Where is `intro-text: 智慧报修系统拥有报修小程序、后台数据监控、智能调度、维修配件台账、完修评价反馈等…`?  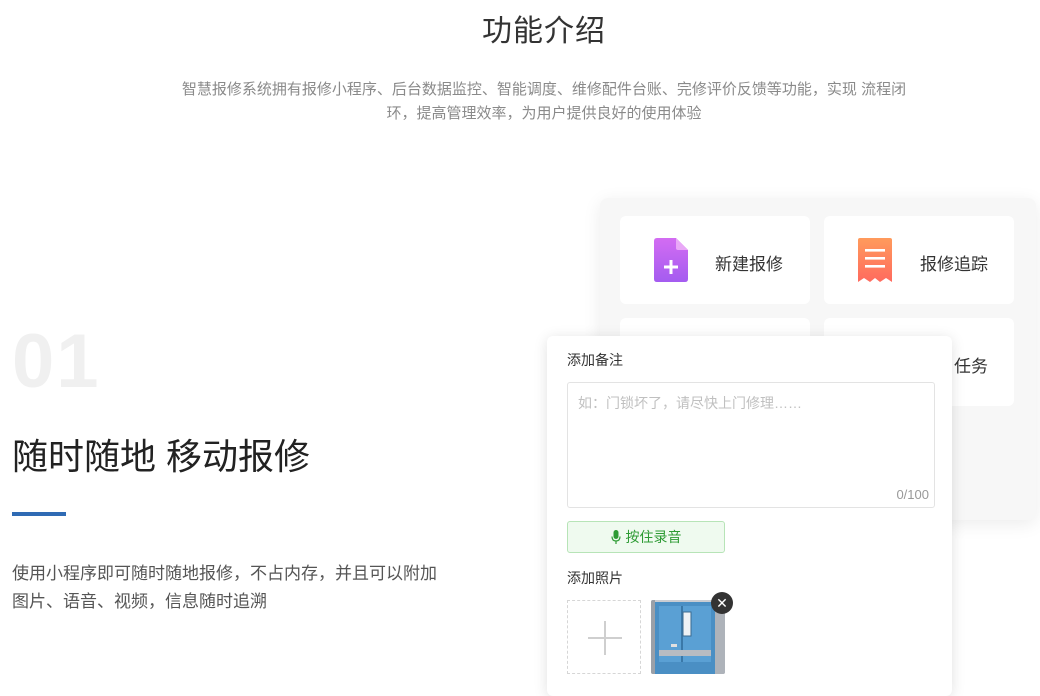
intro-text: 智慧报修系统拥有报修小程序、后台数据监控、智能调度、维修配件台账、完修评价反馈等… is located at coordinates (544, 102).